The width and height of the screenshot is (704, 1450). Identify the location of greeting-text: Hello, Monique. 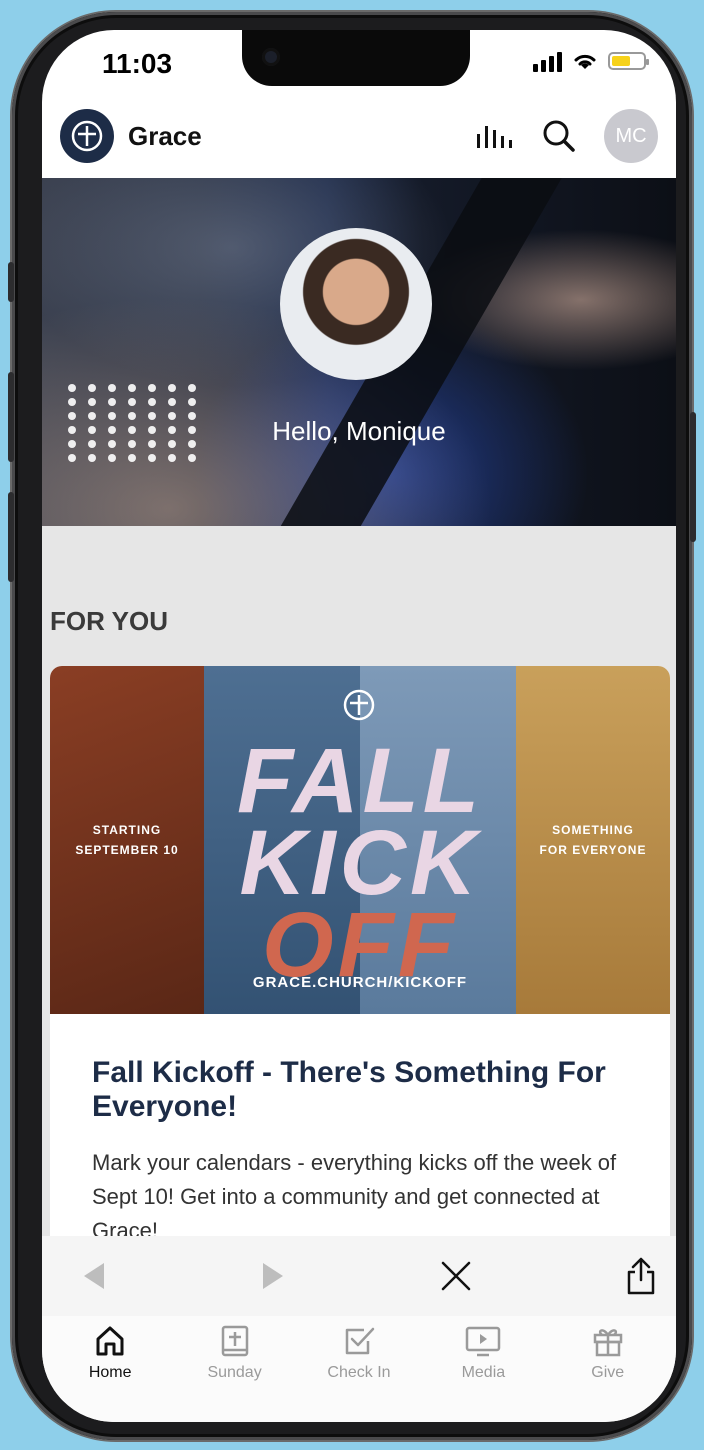
(359, 431).